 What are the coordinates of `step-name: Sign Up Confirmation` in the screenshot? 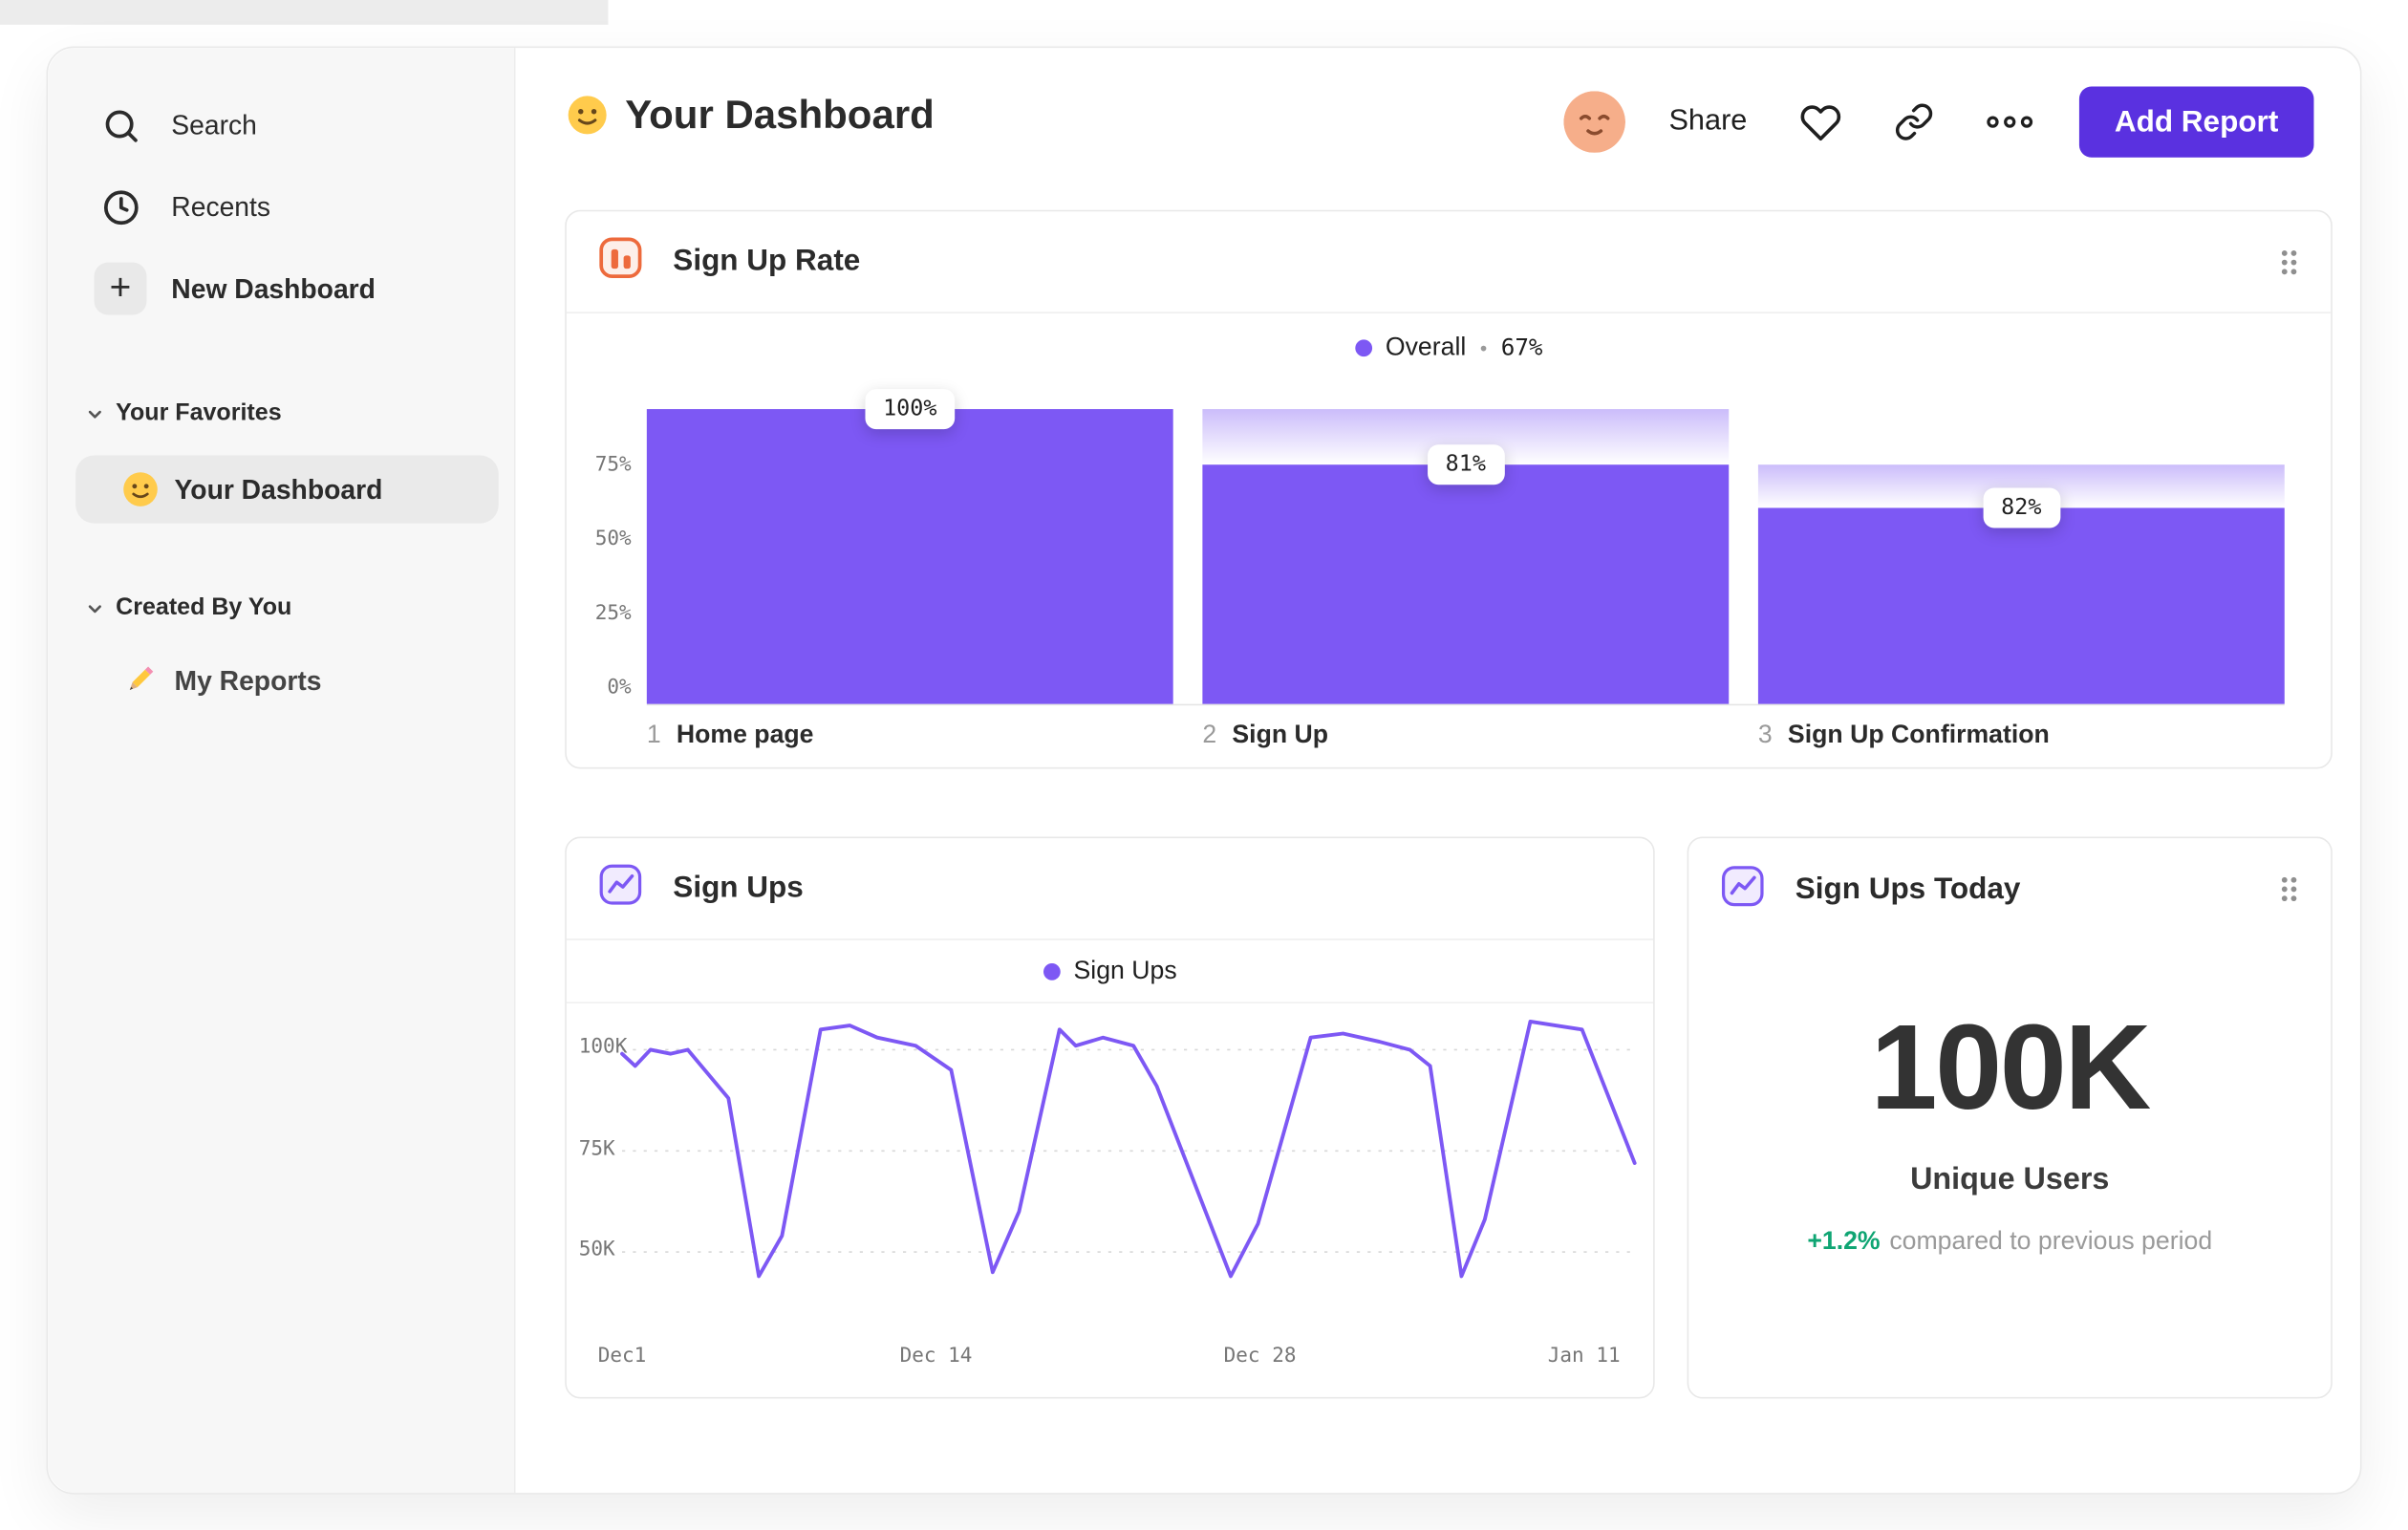 It's located at (1919, 735).